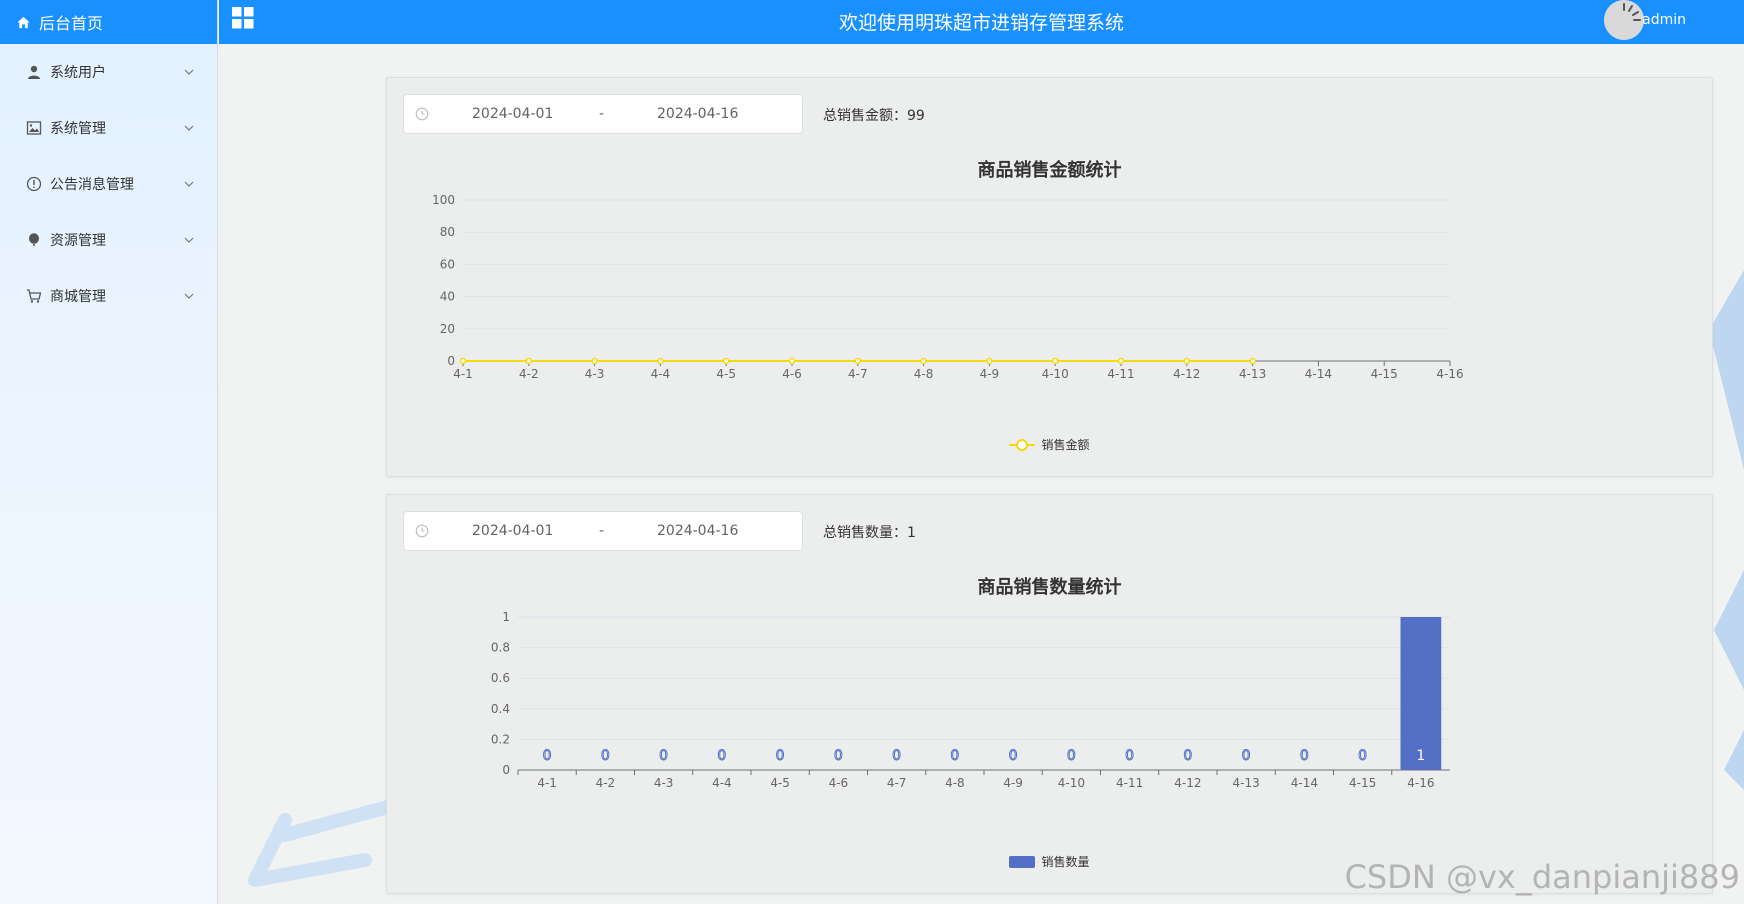 This screenshot has height=904, width=1744. Describe the element at coordinates (108, 128) in the screenshot. I see `sidebar-item-system: 系统管理` at that location.